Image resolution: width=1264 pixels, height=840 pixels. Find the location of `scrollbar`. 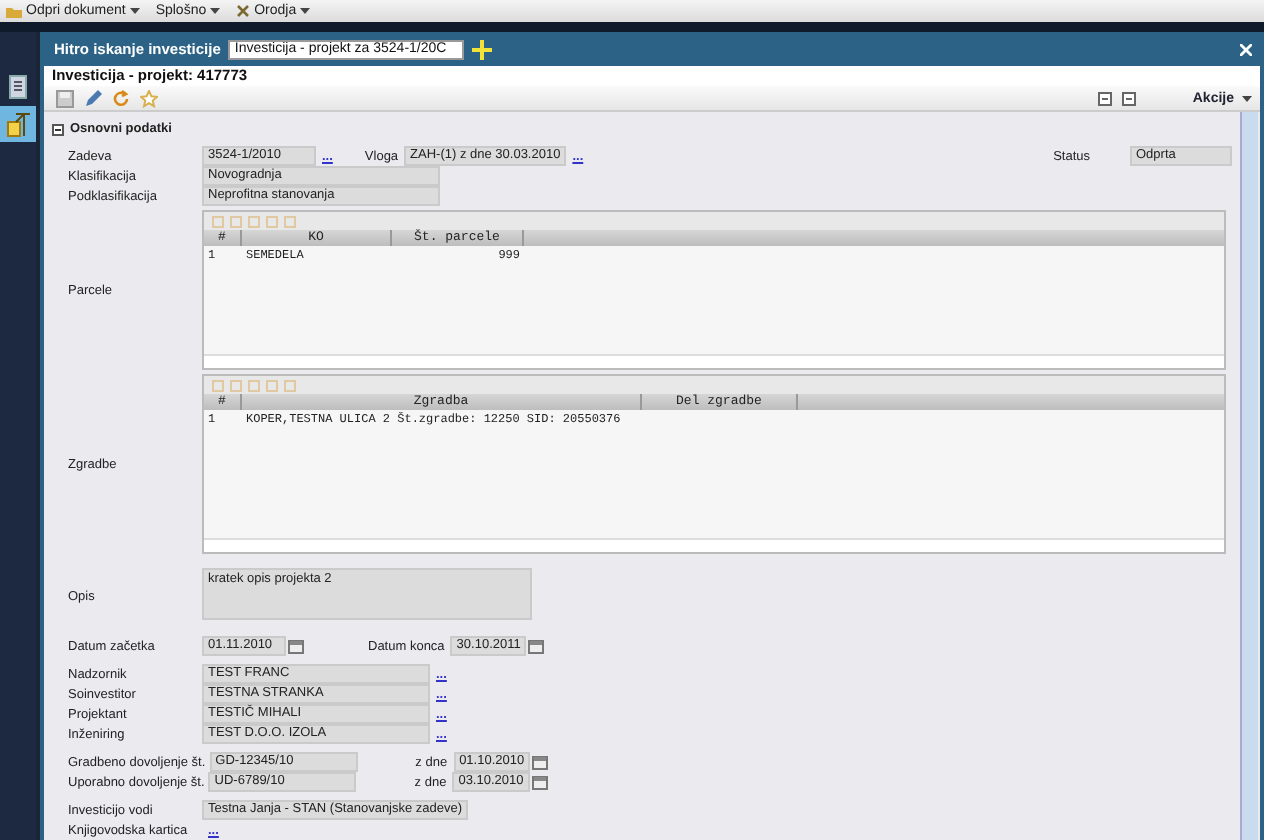

scrollbar is located at coordinates (1249, 476).